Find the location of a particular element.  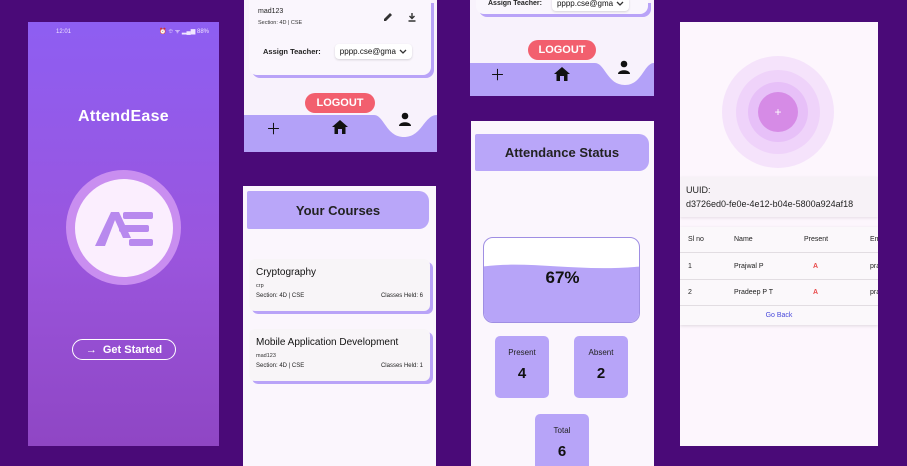

page-title: Your Courses is located at coordinates (338, 210).